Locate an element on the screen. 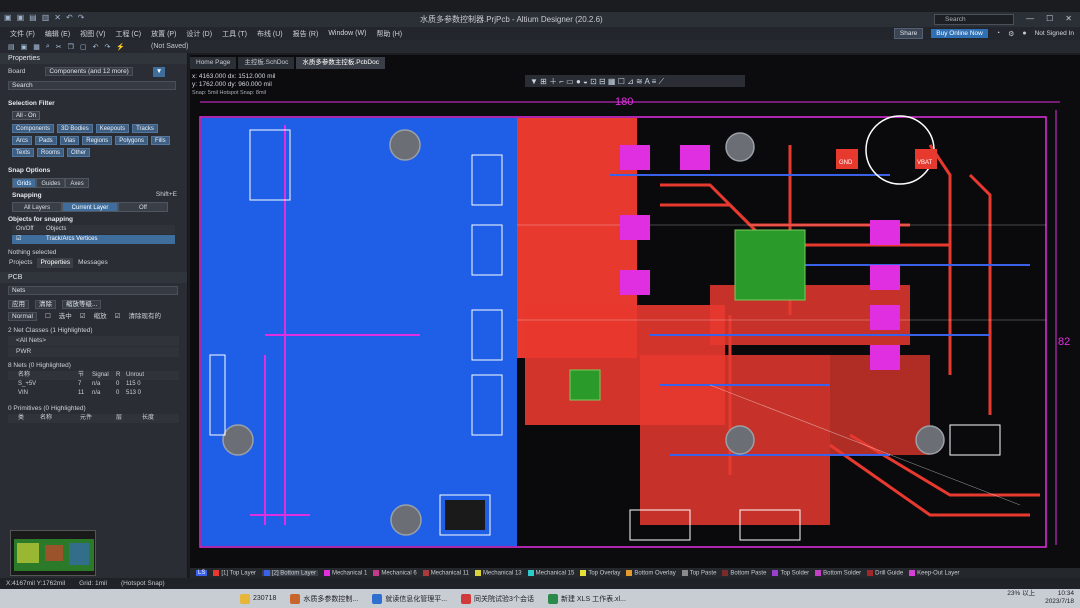 The width and height of the screenshot is (1080, 608). board-preview-thumbnail is located at coordinates (53, 553).